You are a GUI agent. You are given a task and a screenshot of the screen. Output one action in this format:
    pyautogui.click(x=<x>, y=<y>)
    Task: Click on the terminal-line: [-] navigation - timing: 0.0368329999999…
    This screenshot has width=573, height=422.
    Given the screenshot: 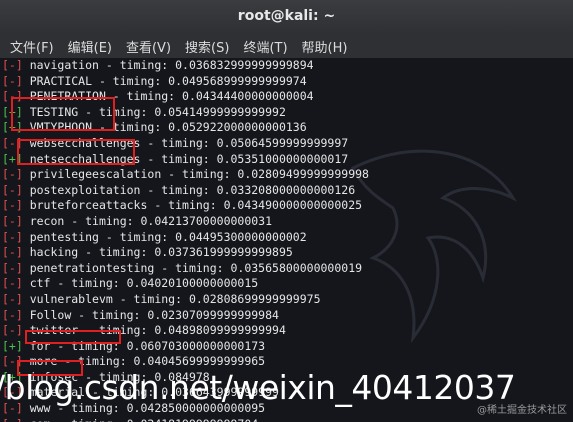 What is the action you would take?
    pyautogui.click(x=185, y=66)
    